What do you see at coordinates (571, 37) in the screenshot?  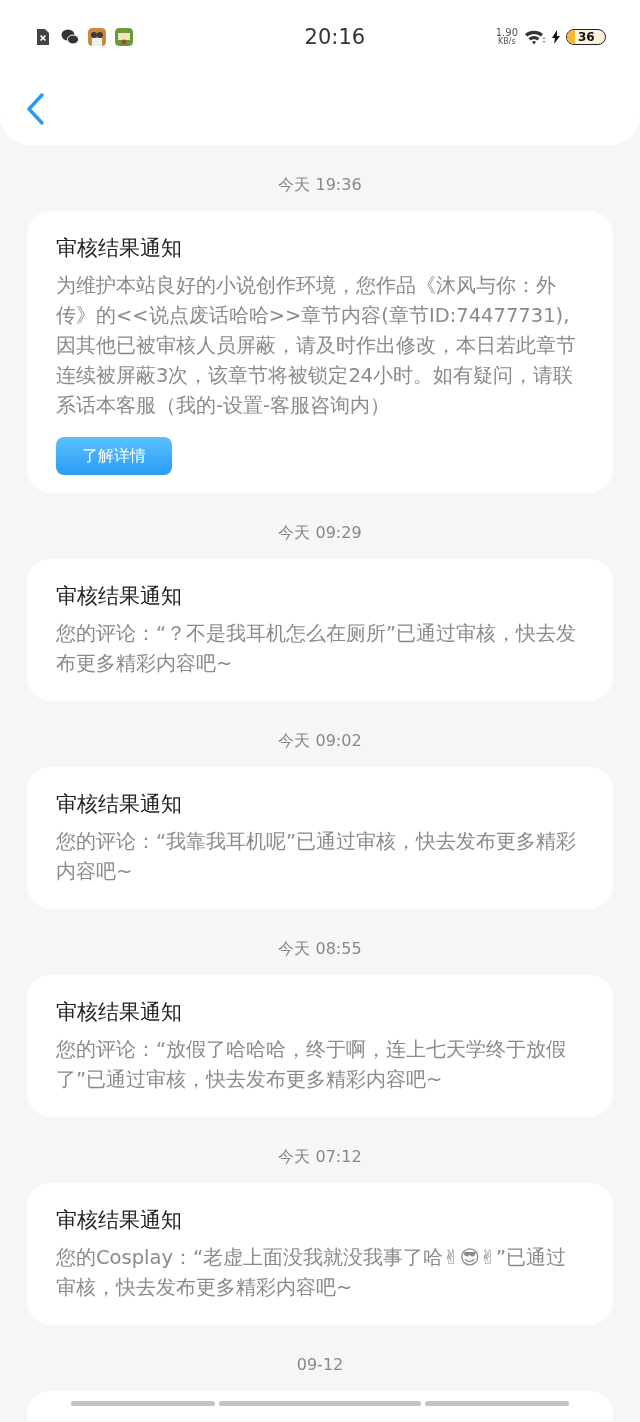 I see `battery-fill` at bounding box center [571, 37].